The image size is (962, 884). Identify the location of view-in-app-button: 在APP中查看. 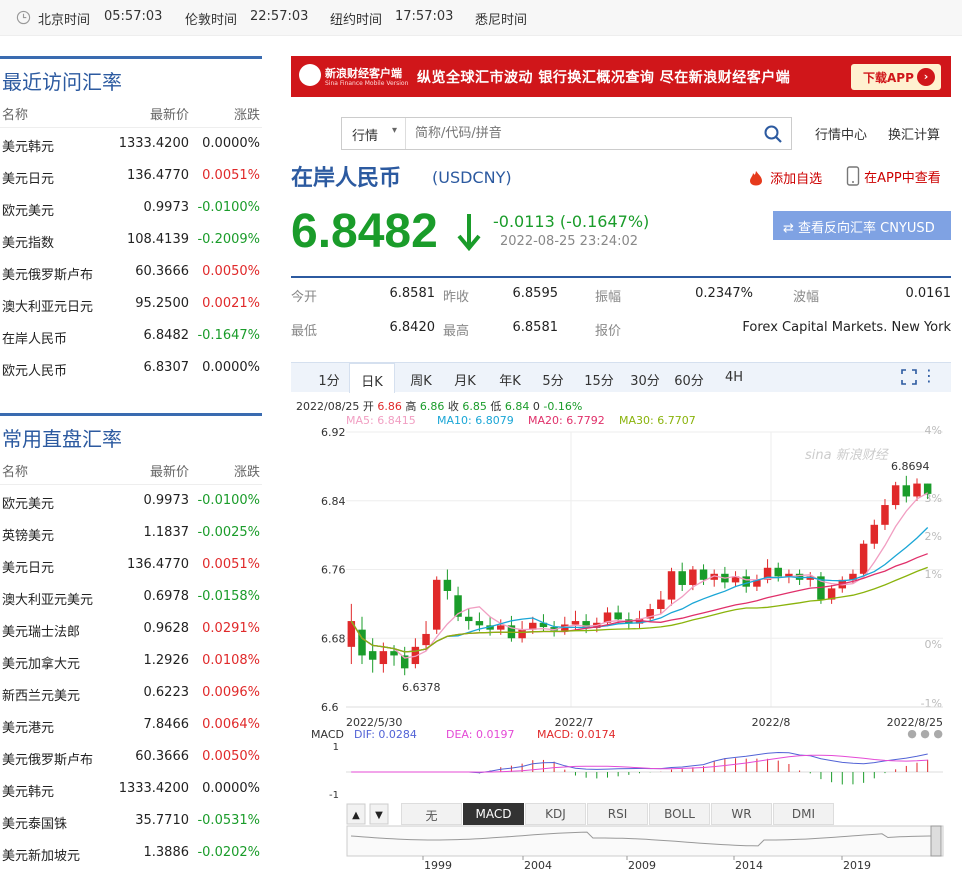
(893, 176).